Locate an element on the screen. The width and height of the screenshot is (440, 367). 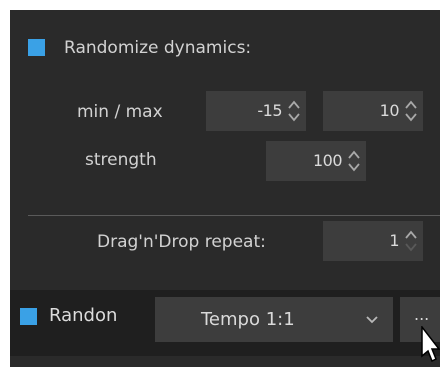
section-divider is located at coordinates (234, 215).